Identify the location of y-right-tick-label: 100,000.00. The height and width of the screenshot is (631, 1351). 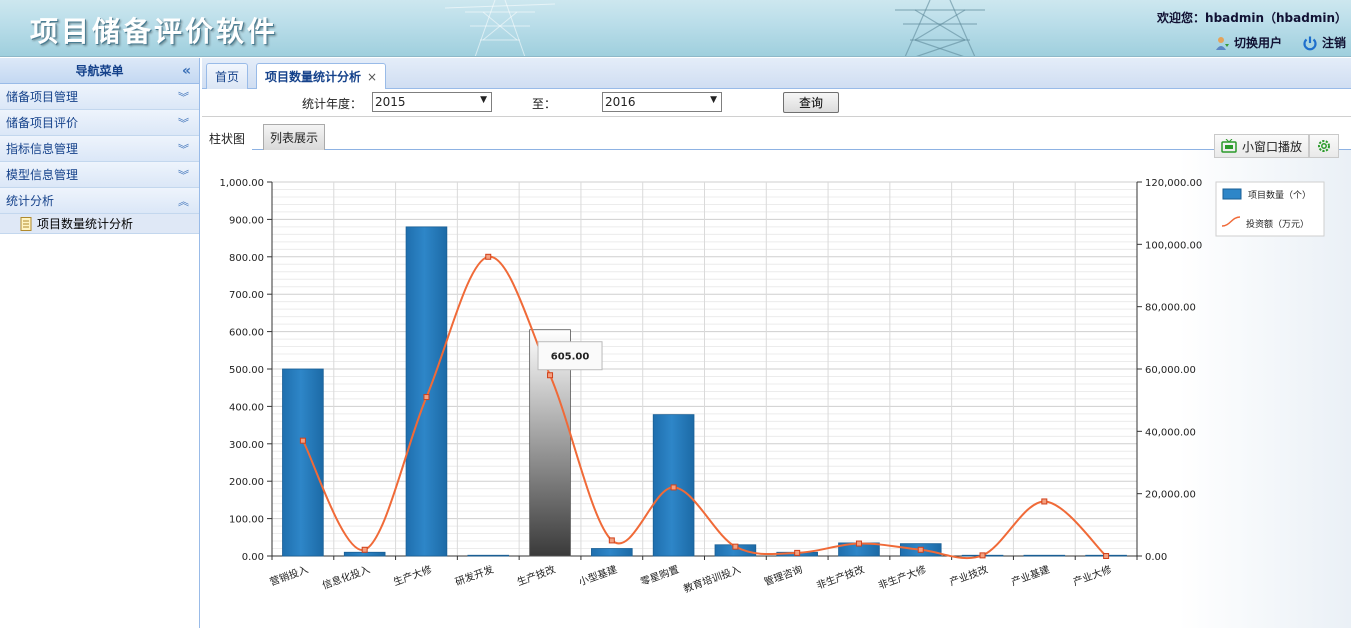
(1173, 245).